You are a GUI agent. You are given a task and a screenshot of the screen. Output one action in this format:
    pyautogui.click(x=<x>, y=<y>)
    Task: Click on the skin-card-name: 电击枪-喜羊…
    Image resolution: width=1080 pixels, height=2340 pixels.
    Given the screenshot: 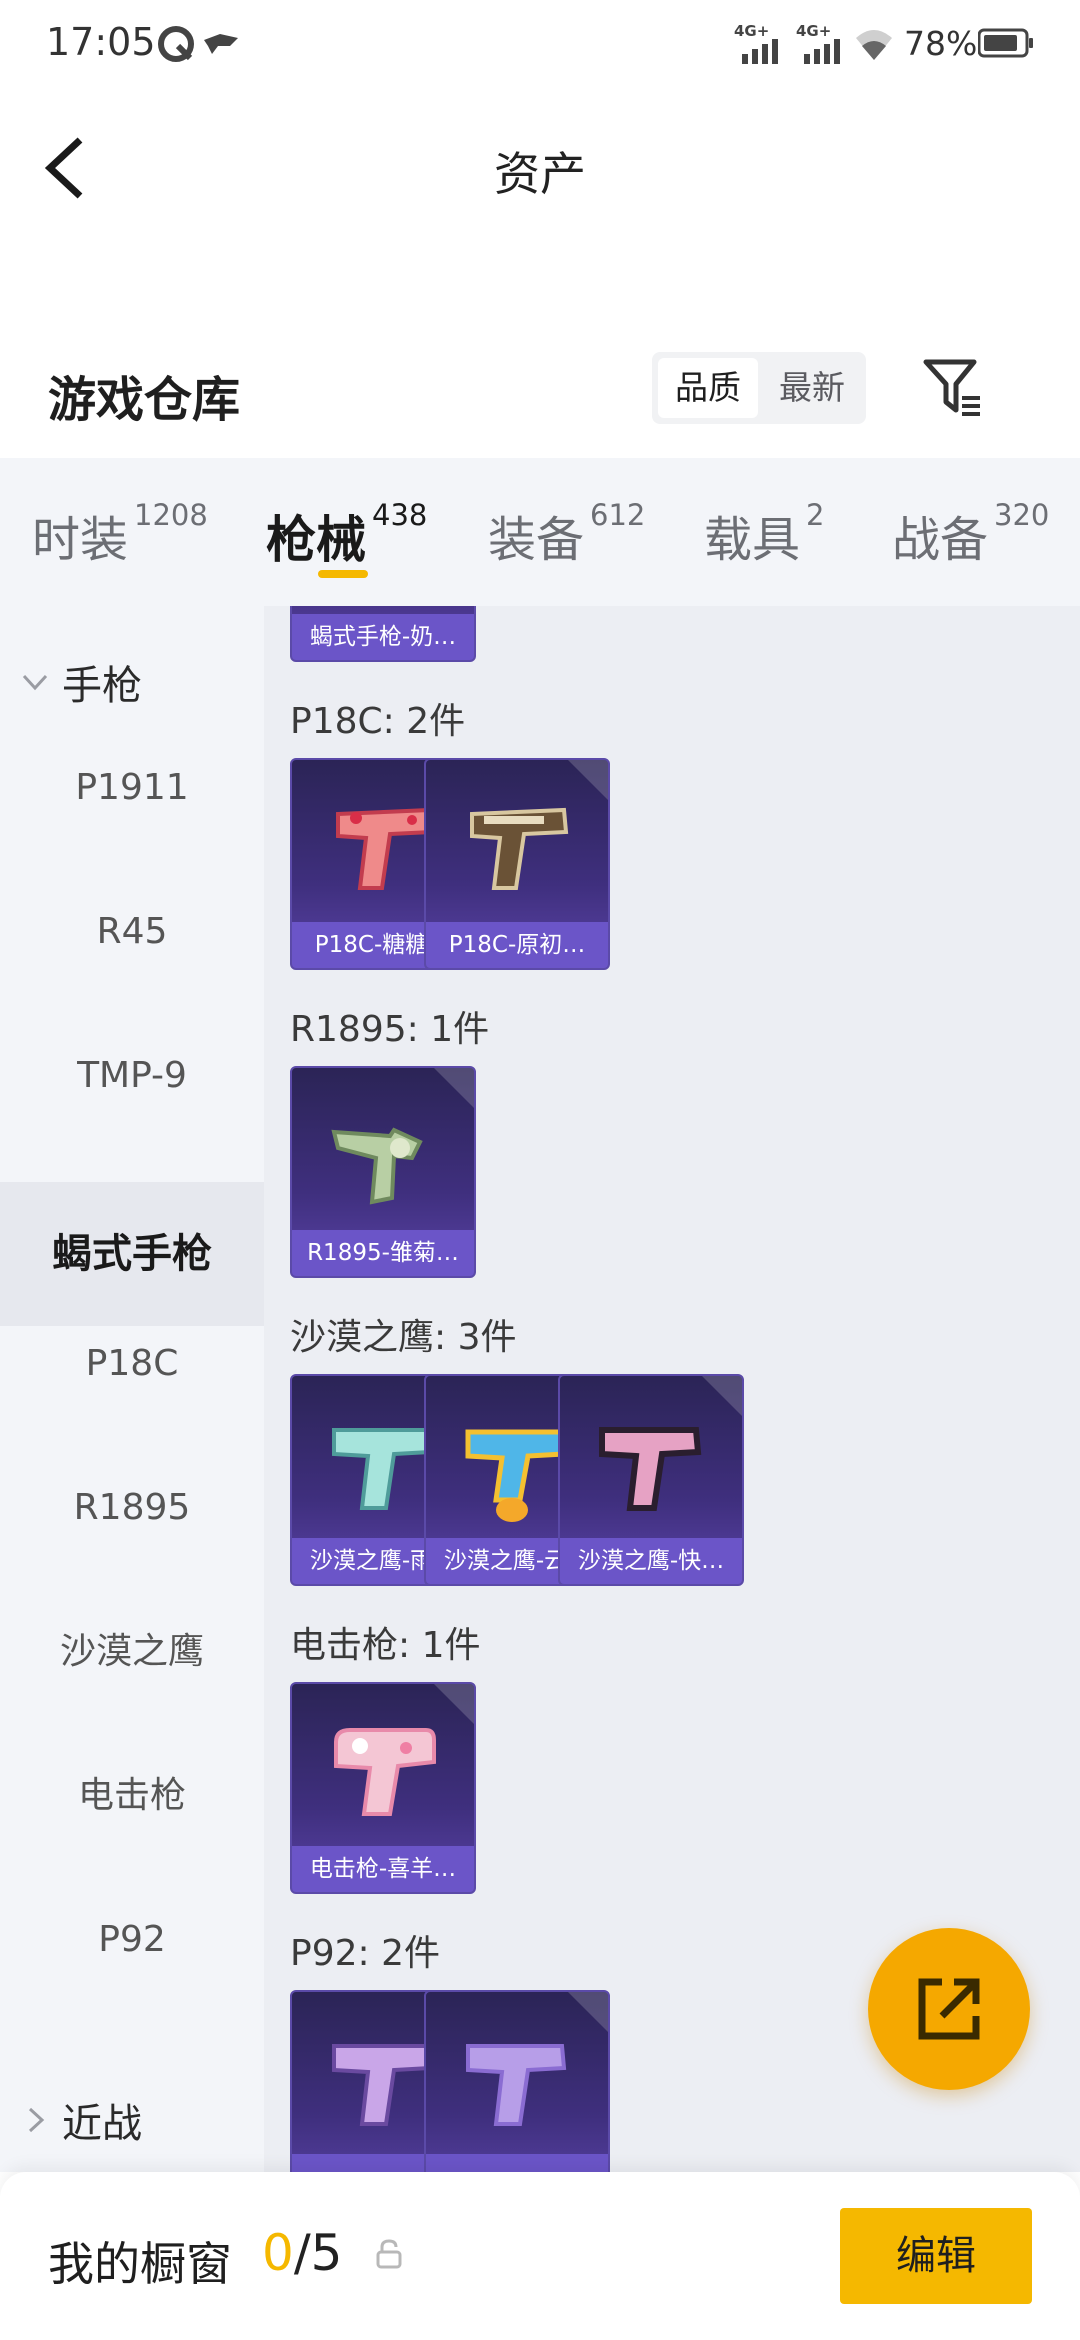 What is the action you would take?
    pyautogui.click(x=383, y=1869)
    